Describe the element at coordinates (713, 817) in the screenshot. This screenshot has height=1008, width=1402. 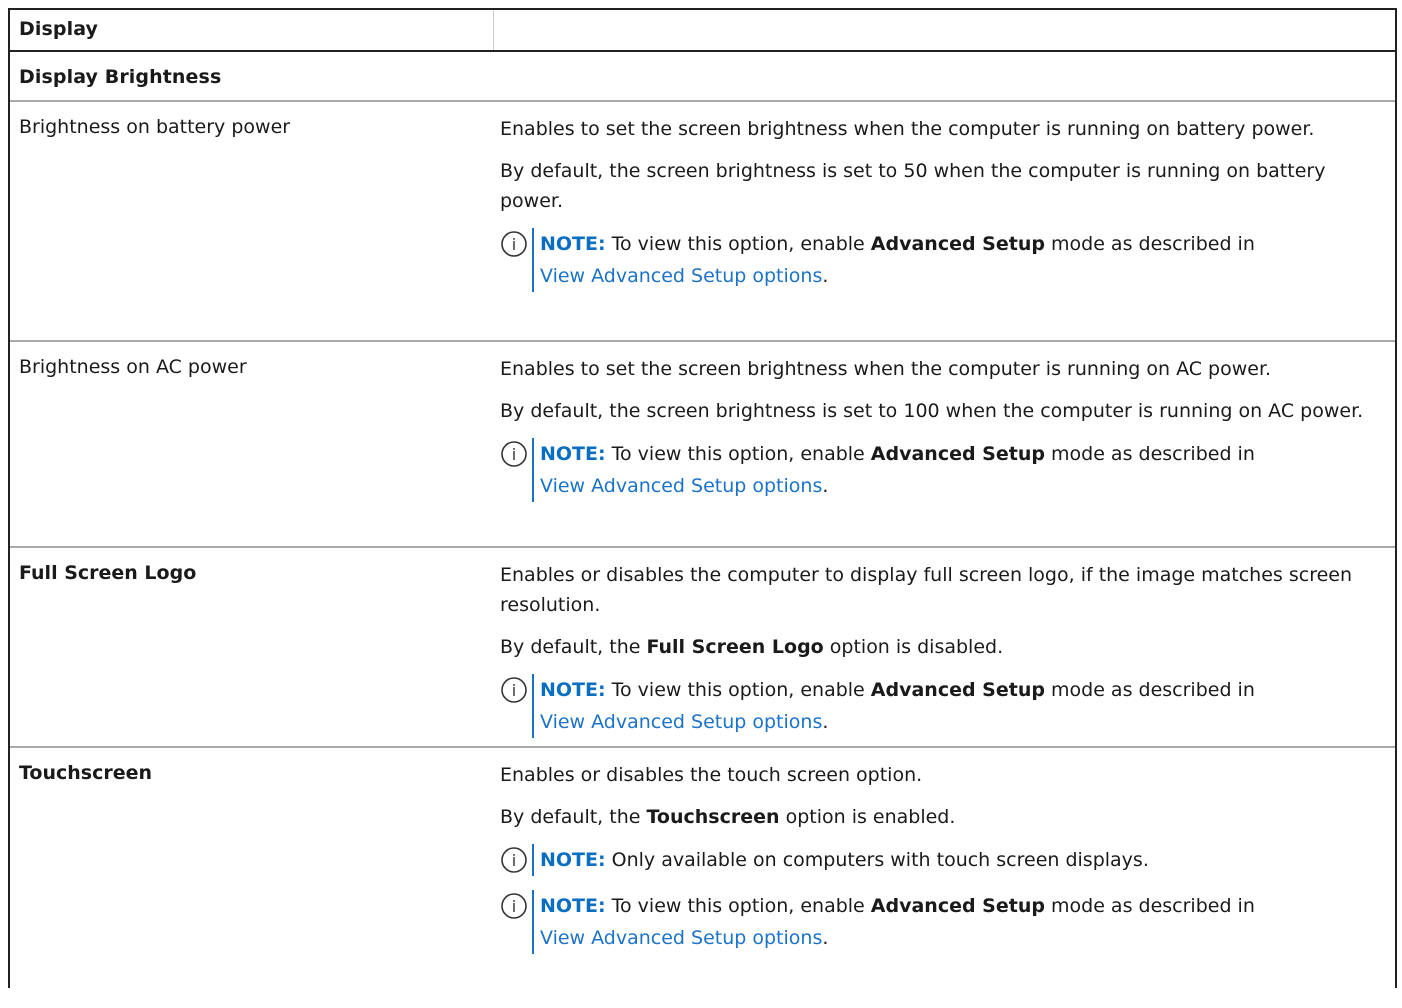
I see `default-strong: Touchscreen` at that location.